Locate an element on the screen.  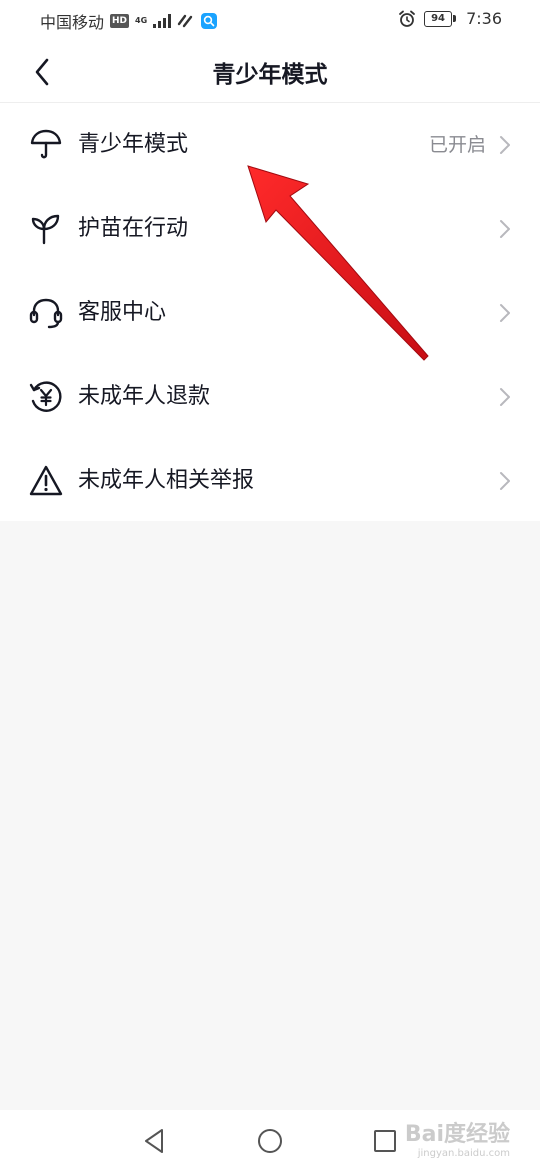
battery-indicator: 94 is located at coordinates (440, 18).